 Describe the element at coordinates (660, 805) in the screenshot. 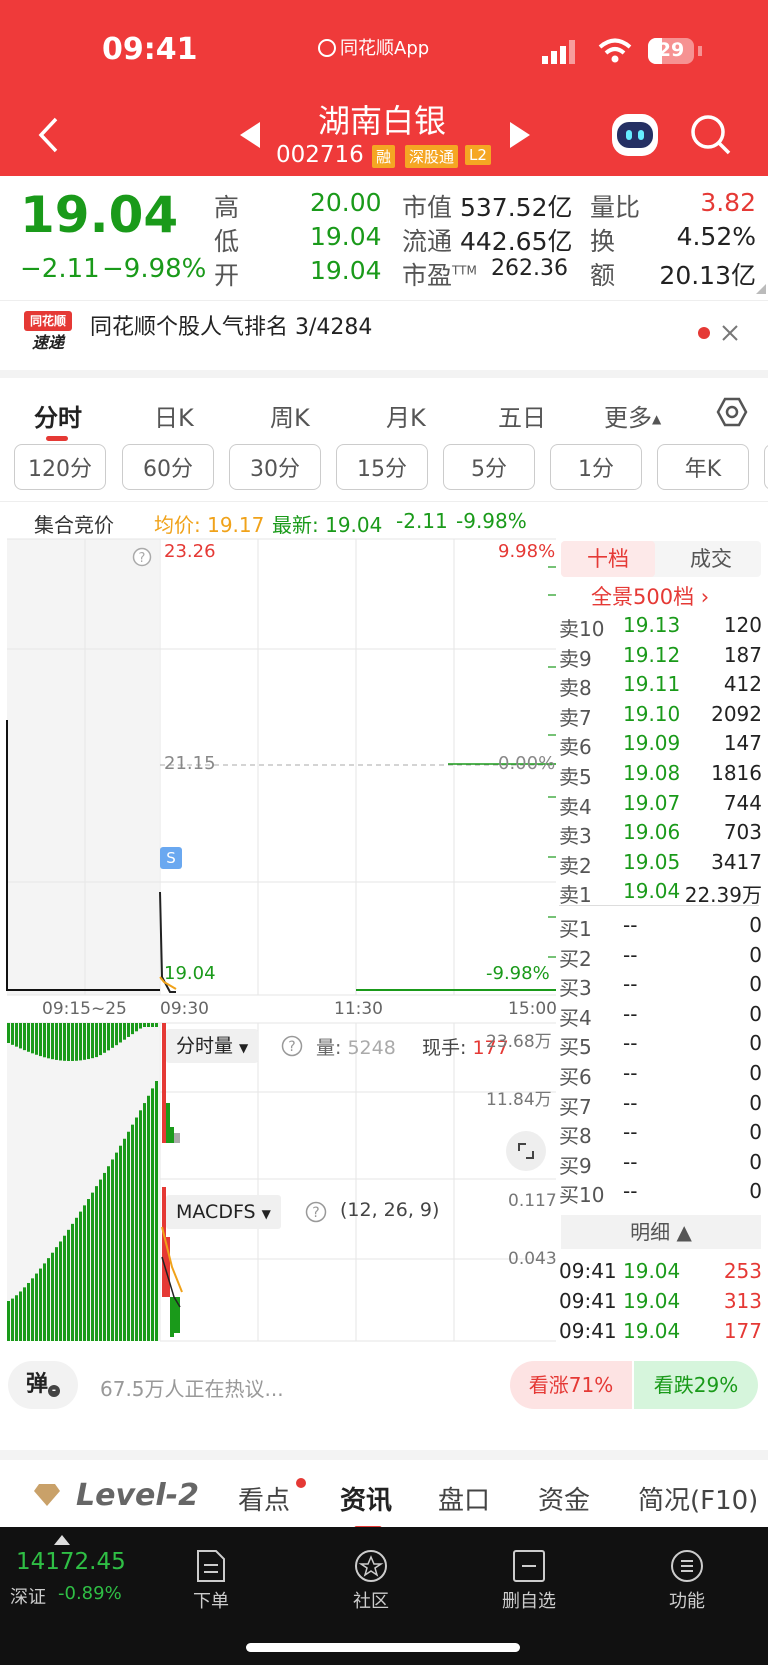

I see `ask-row: 卖4 19.07 744` at that location.